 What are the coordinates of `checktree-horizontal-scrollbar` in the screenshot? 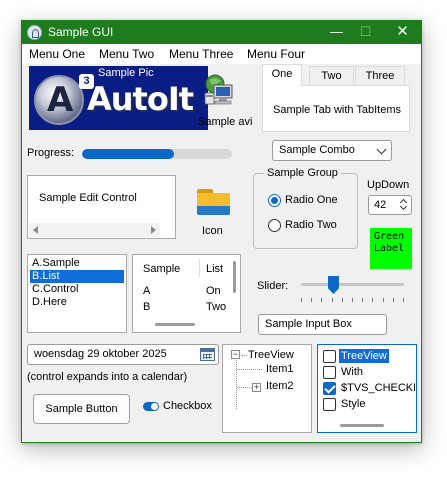 It's located at (362, 425).